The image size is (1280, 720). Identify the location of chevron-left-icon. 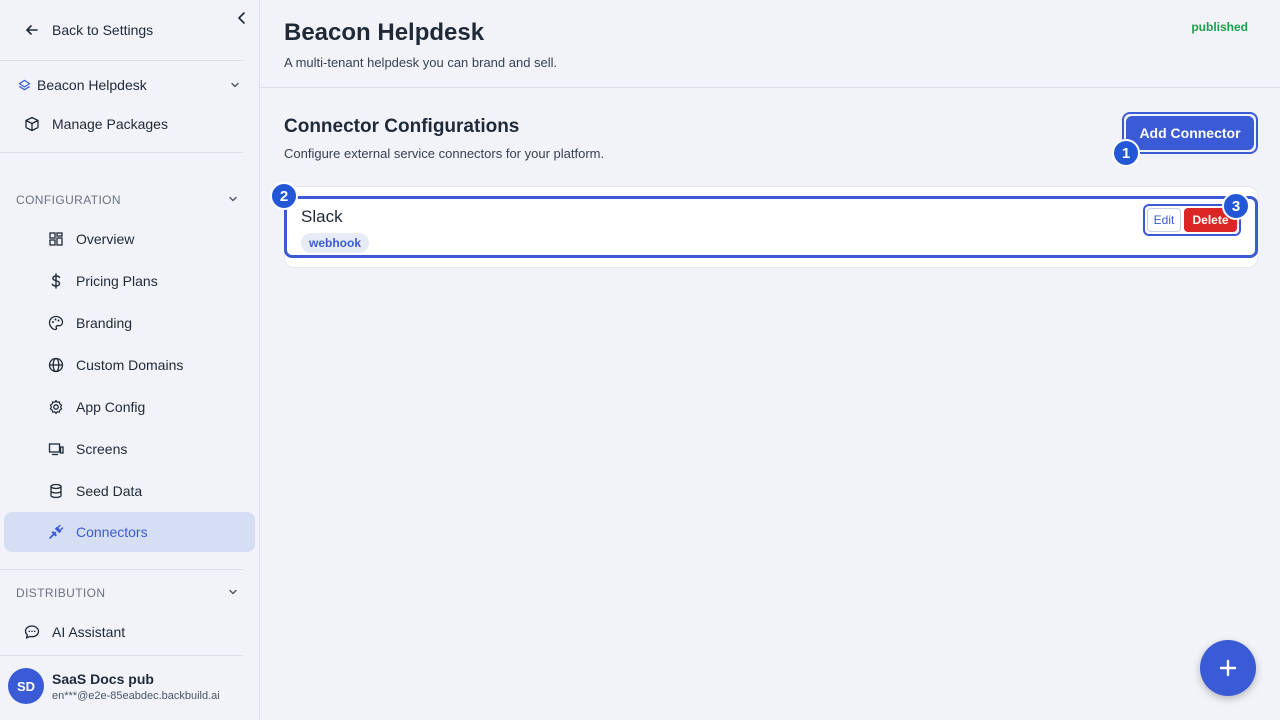
(241, 18).